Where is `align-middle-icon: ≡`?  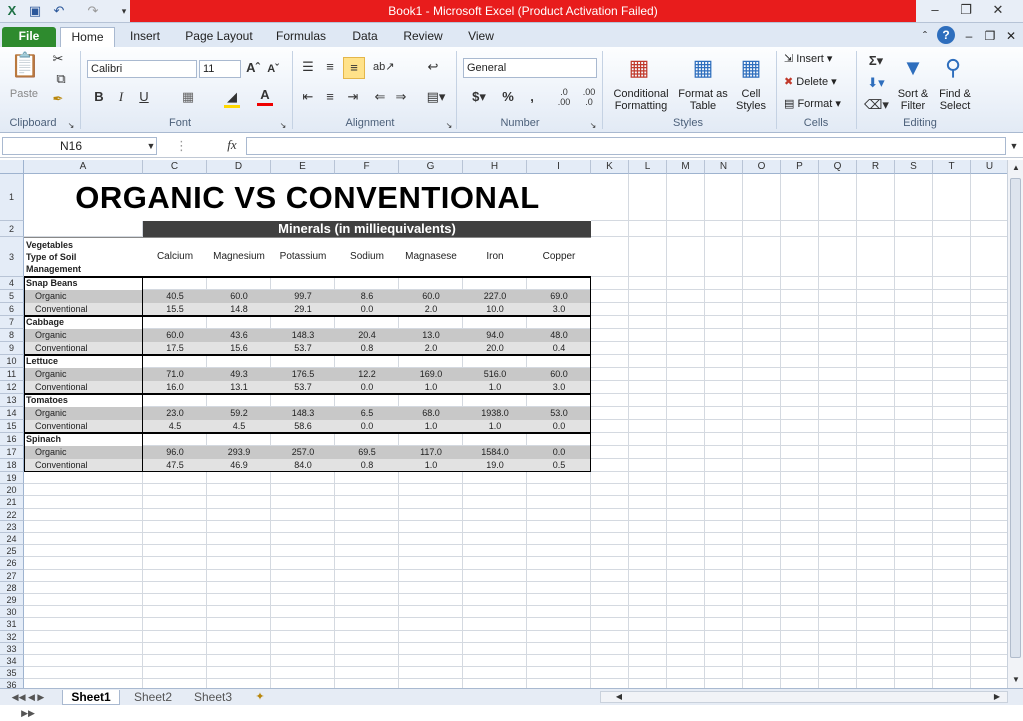
align-middle-icon: ≡ is located at coordinates (330, 67).